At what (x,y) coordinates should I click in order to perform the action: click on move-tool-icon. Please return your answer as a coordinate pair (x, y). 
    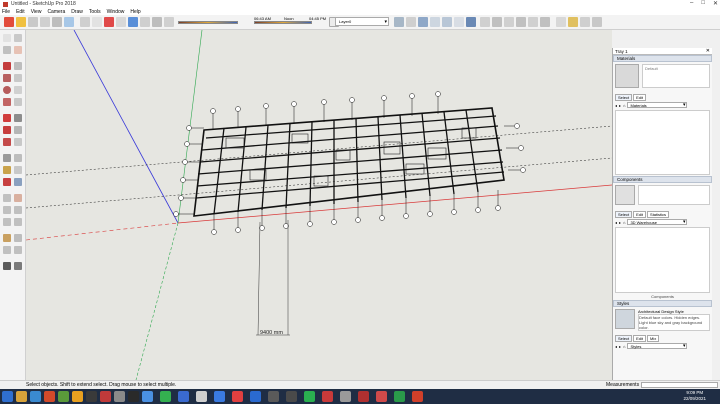
    Looking at the image, I should click on (97, 22).